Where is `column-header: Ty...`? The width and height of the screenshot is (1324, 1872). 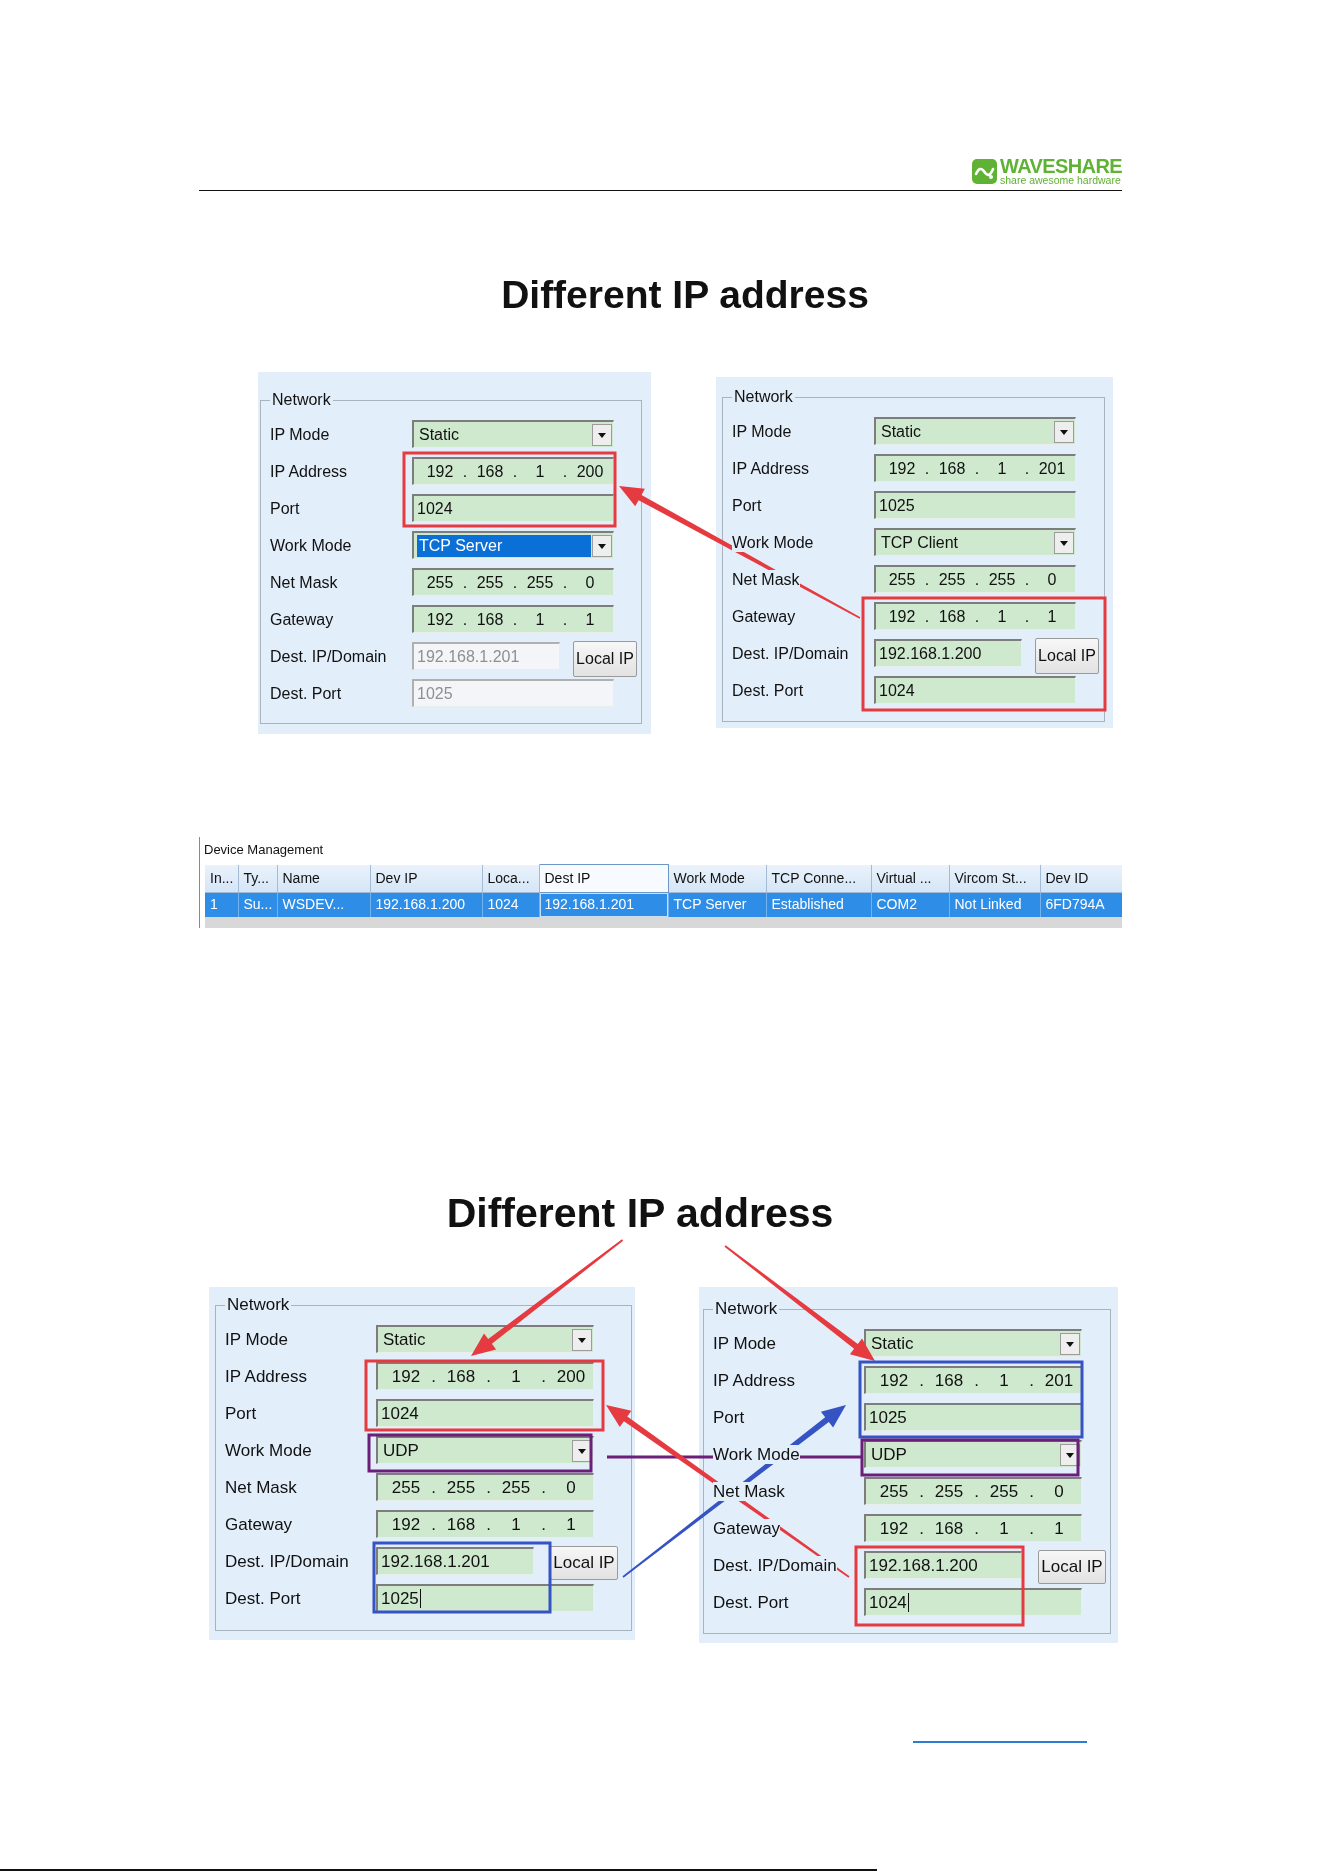
column-header: Ty... is located at coordinates (257, 878).